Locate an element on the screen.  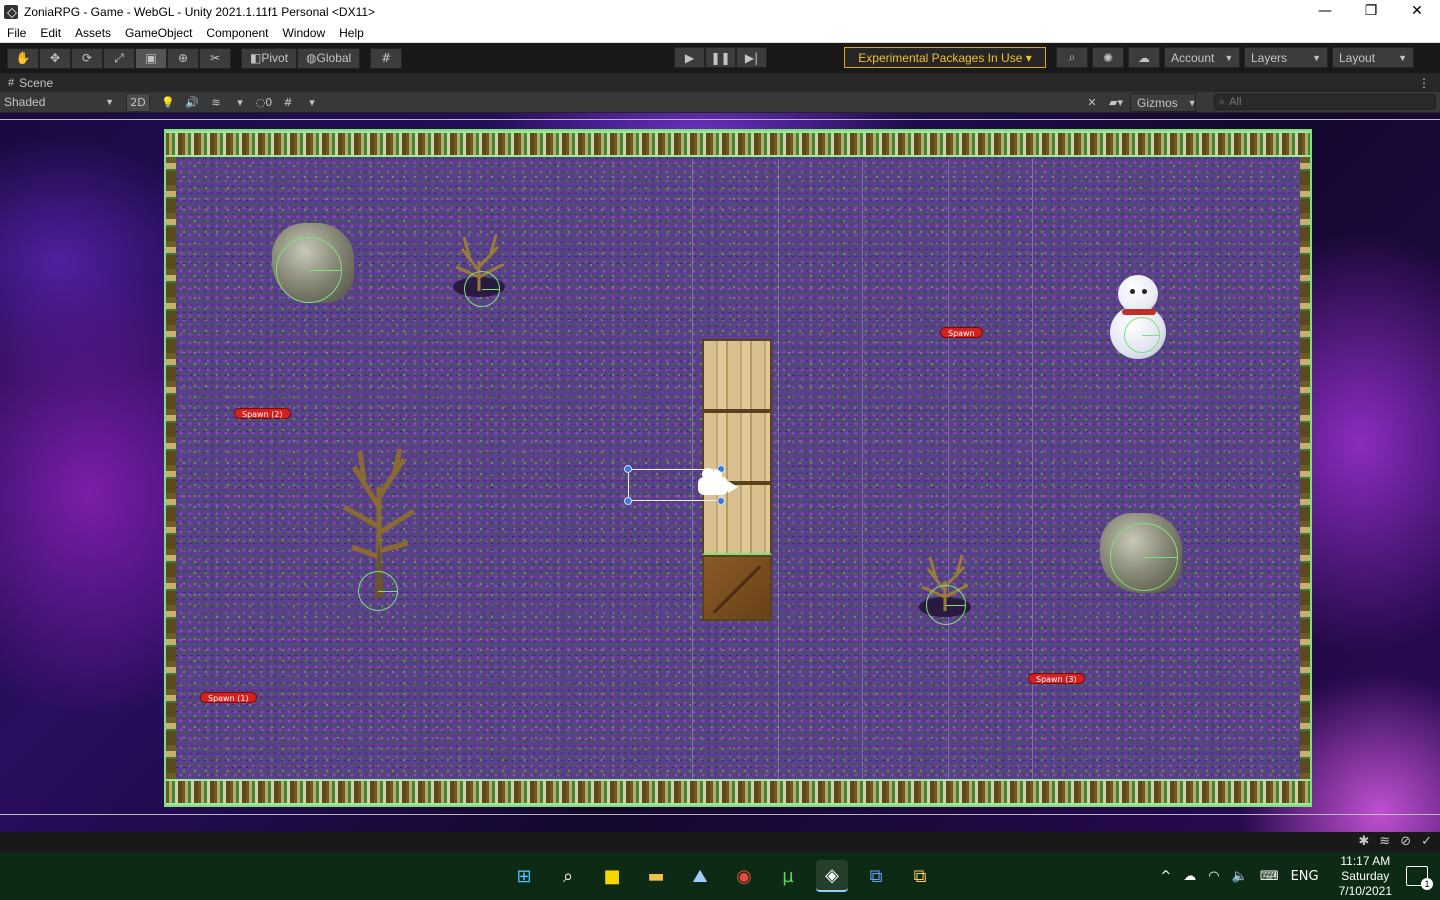
rect-tool-icon: ▣ is located at coordinates (151, 58).